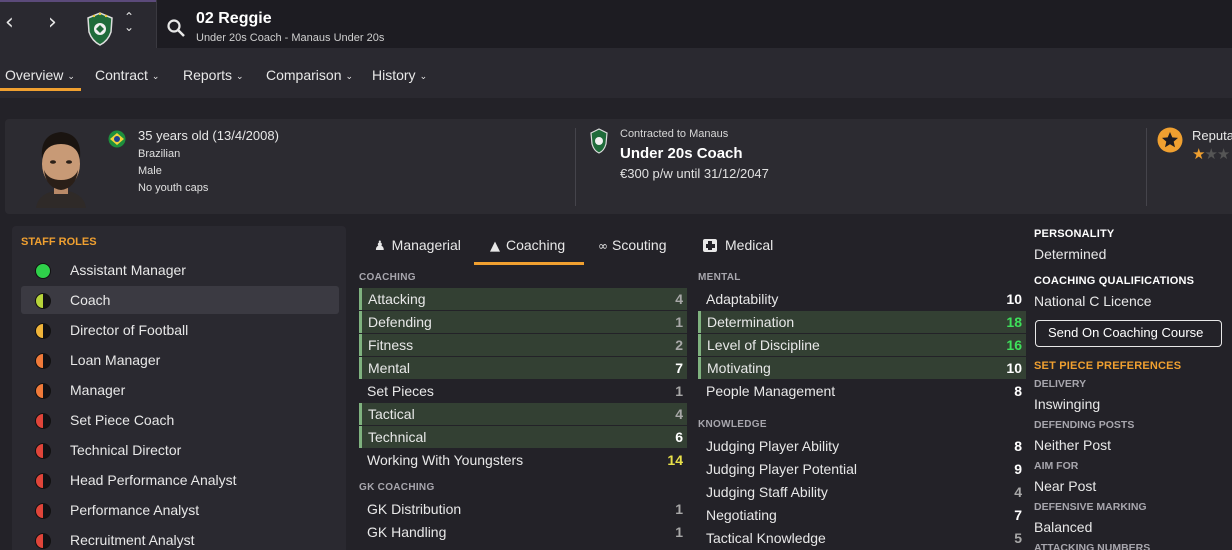 The width and height of the screenshot is (1232, 550). Describe the element at coordinates (309, 75) in the screenshot. I see `tab-comparison: Comparison ⌄` at that location.